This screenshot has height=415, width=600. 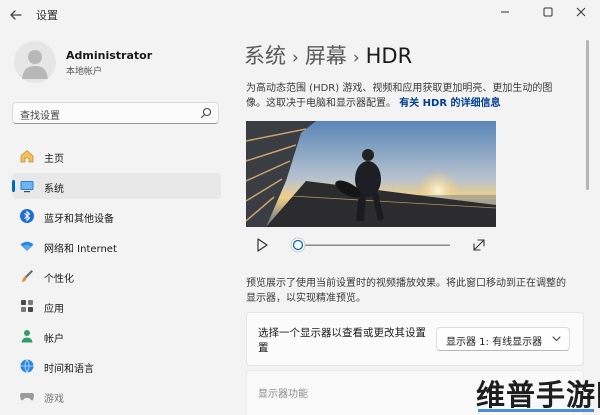 What do you see at coordinates (116, 306) in the screenshot?
I see `sidebar-item-apps: 应用` at bounding box center [116, 306].